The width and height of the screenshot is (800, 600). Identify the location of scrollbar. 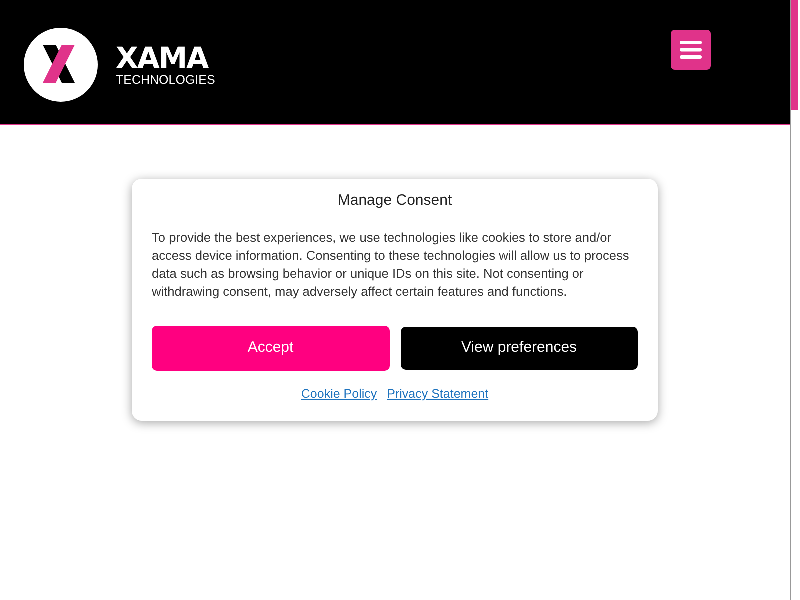
(795, 300).